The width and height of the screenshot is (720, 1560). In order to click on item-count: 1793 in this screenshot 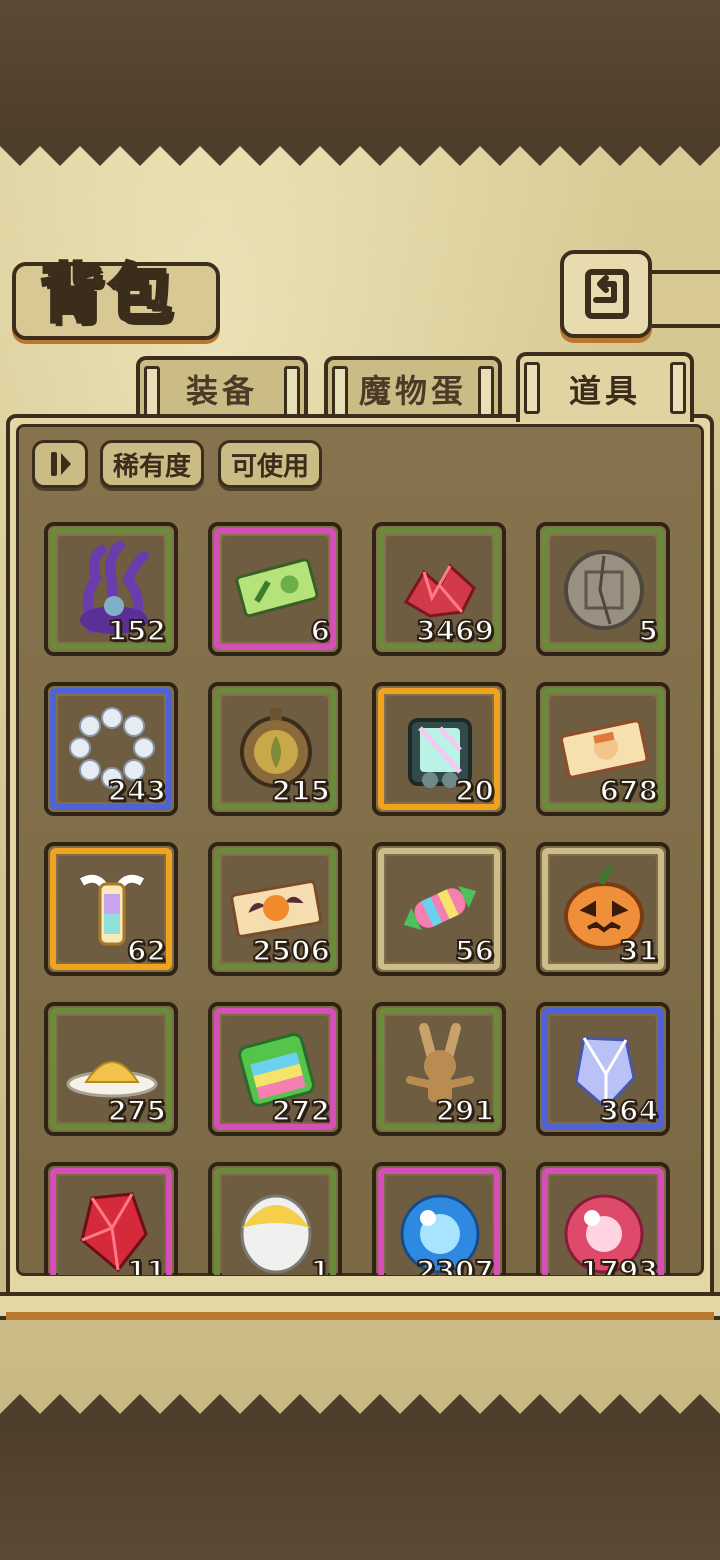, I will do `click(619, 1264)`.